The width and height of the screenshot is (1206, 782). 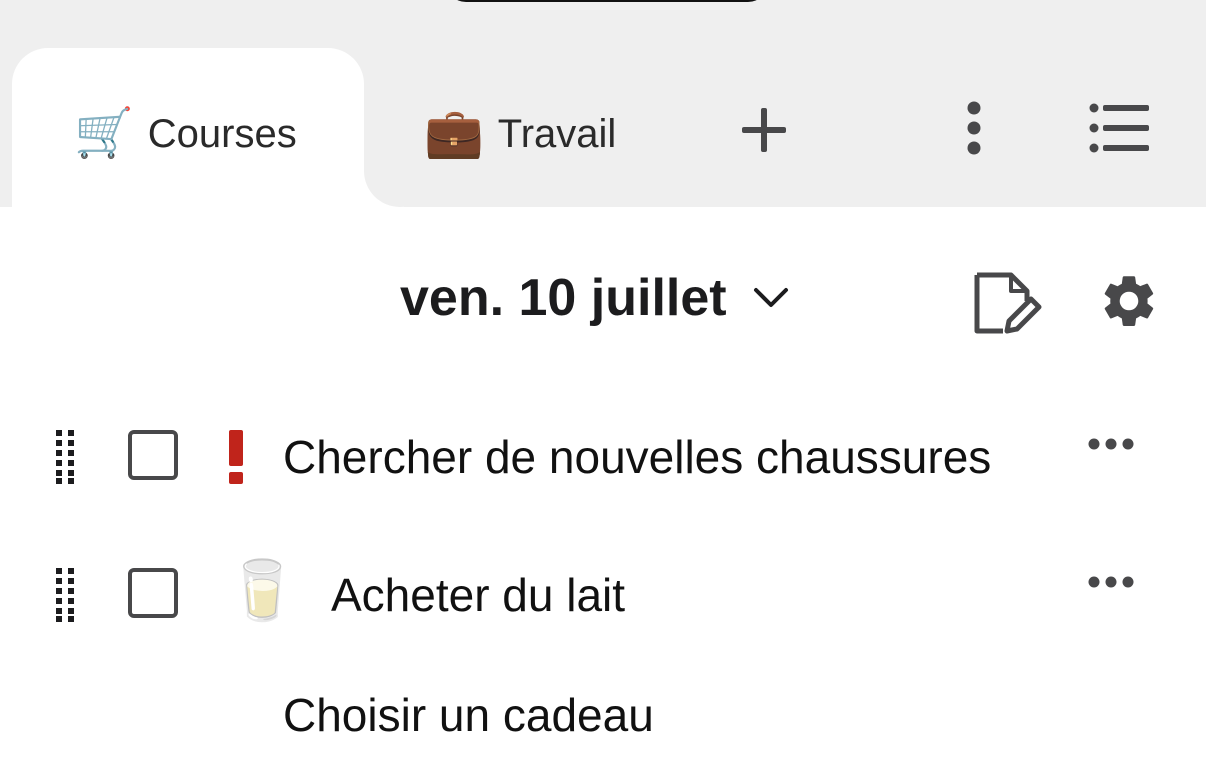 I want to click on edit-note-icon, so click(x=1008, y=303).